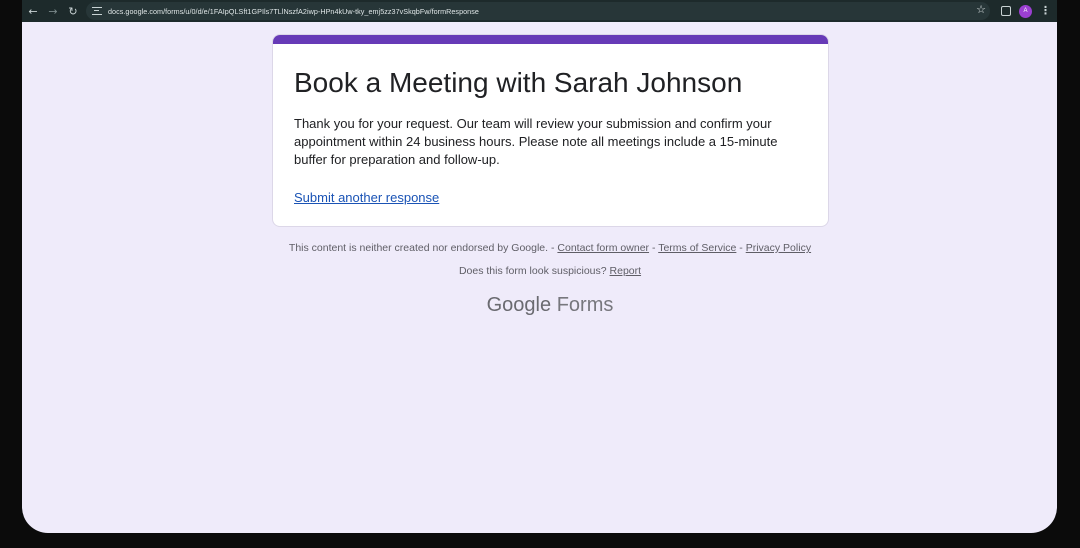  Describe the element at coordinates (697, 248) in the screenshot. I see `terms-of-service-link: Terms of Service` at that location.